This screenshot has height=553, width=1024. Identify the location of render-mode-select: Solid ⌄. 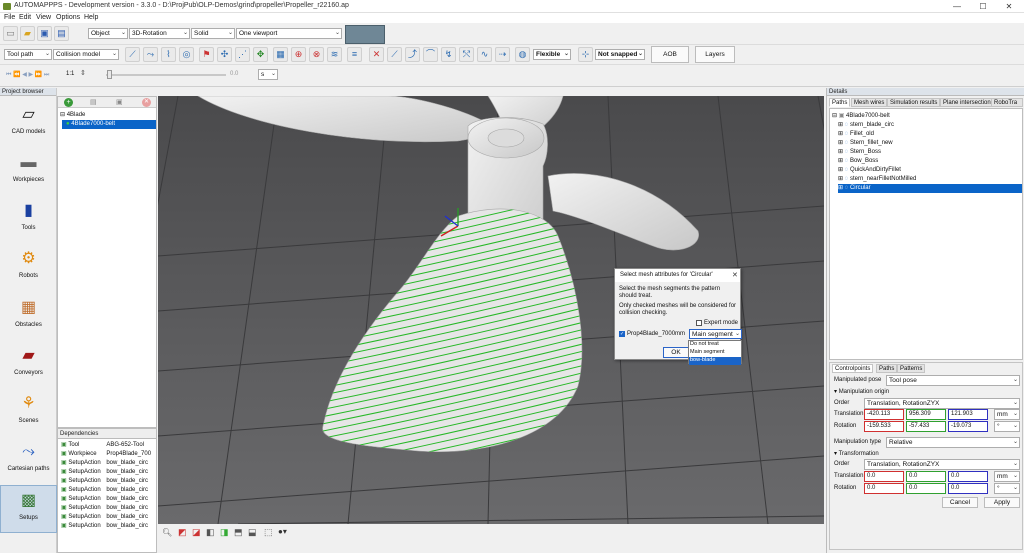
(213, 33).